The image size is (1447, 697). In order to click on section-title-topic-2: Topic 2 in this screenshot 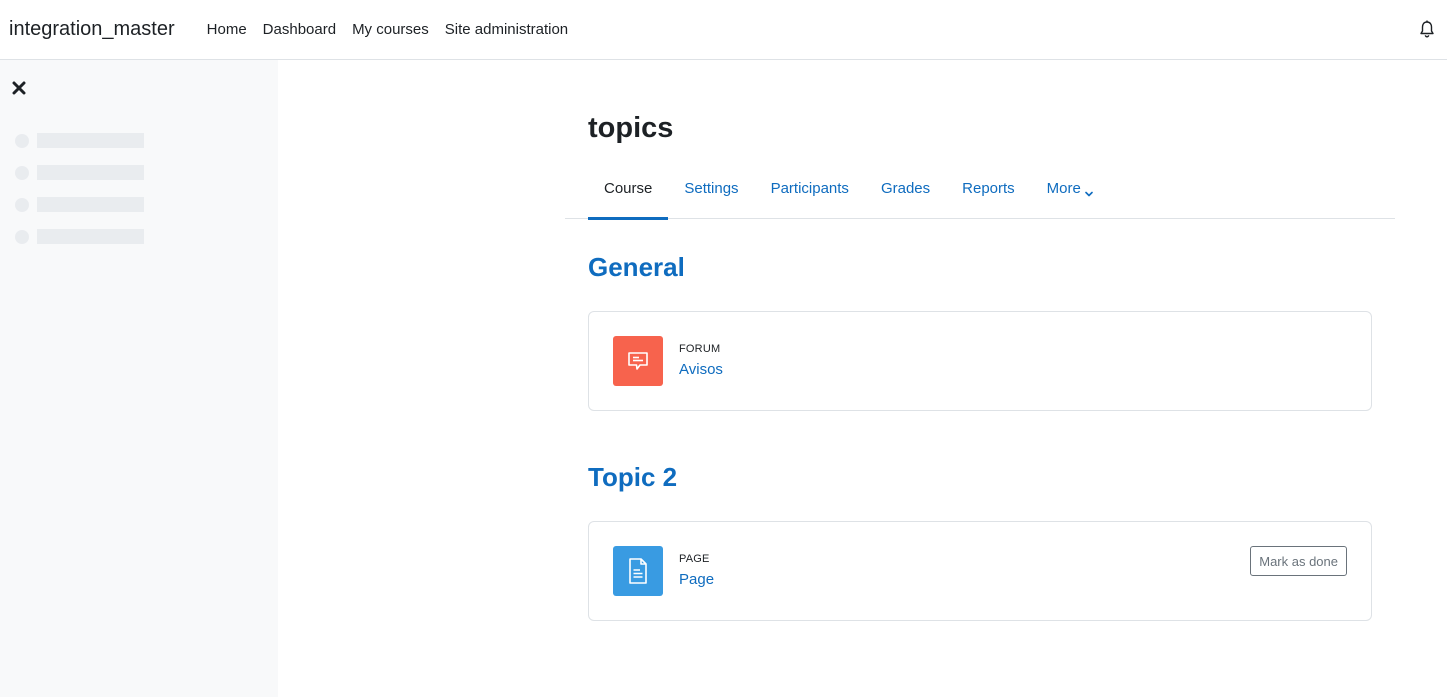, I will do `click(632, 477)`.